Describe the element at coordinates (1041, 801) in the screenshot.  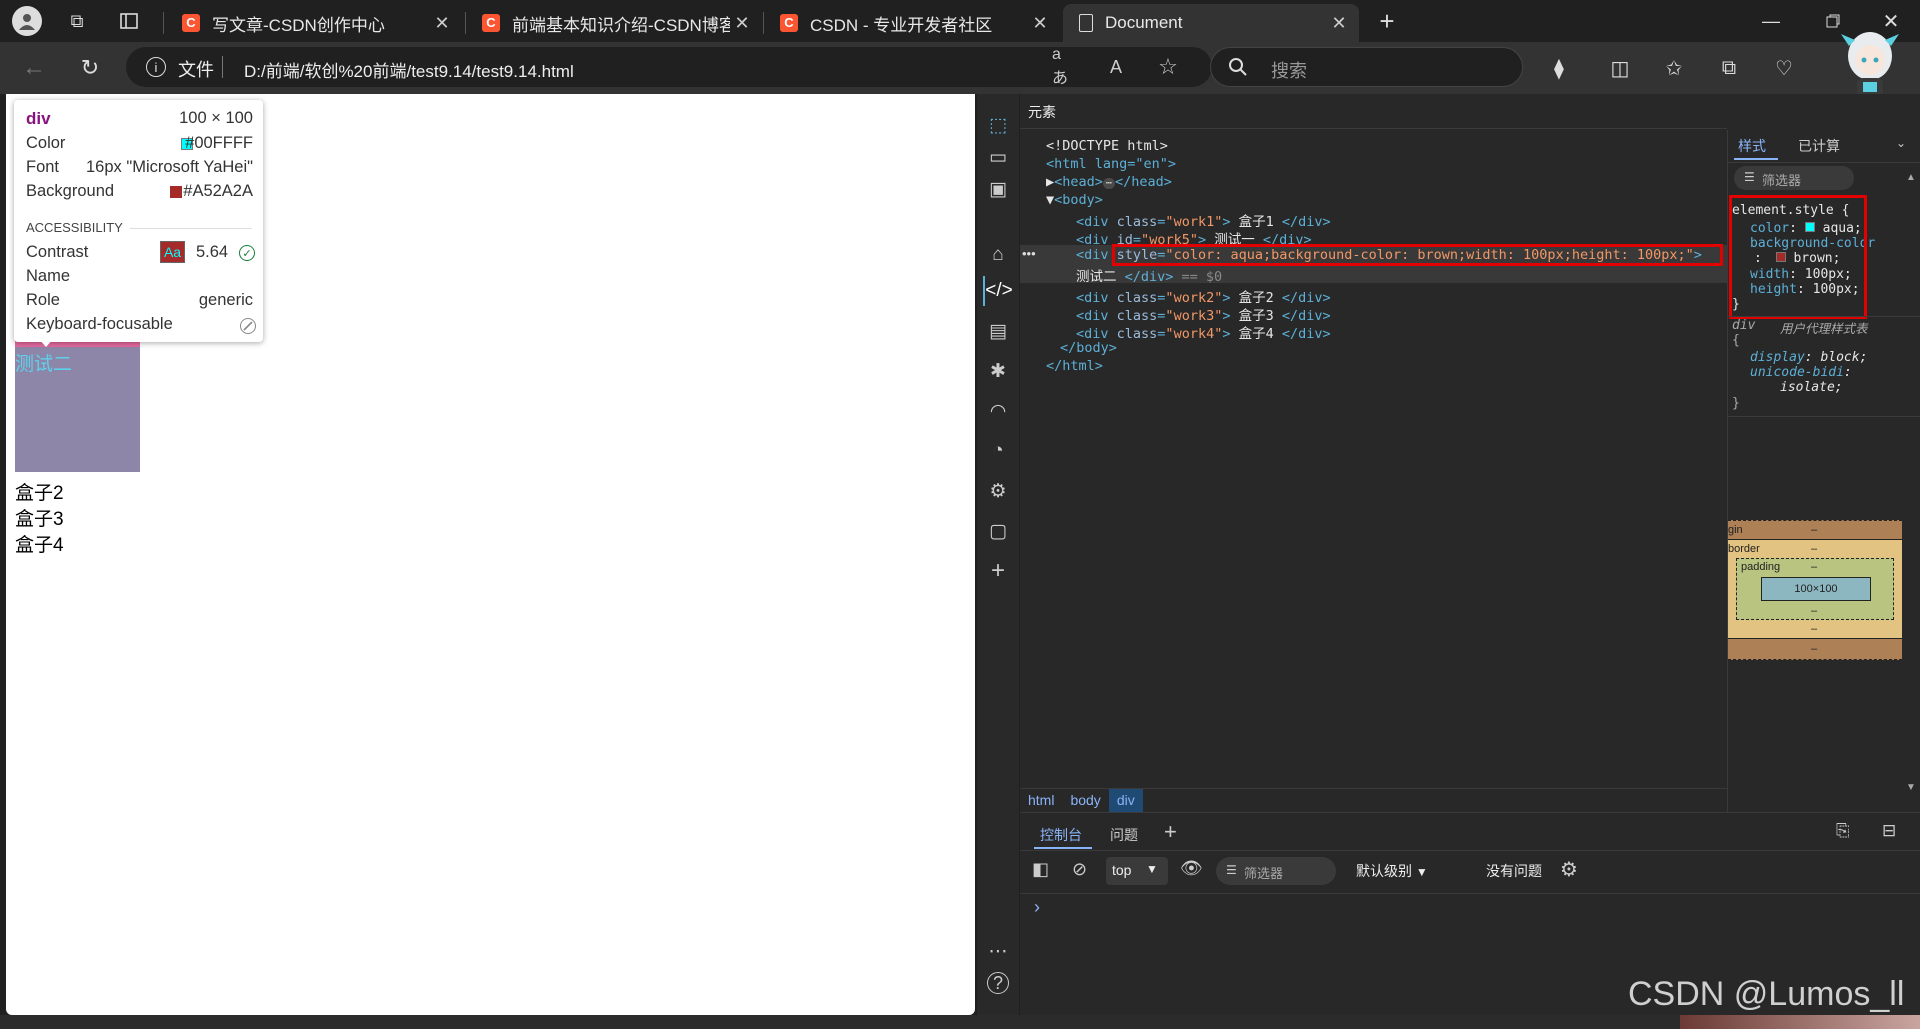
I see `breadcrumb-html: html` at that location.